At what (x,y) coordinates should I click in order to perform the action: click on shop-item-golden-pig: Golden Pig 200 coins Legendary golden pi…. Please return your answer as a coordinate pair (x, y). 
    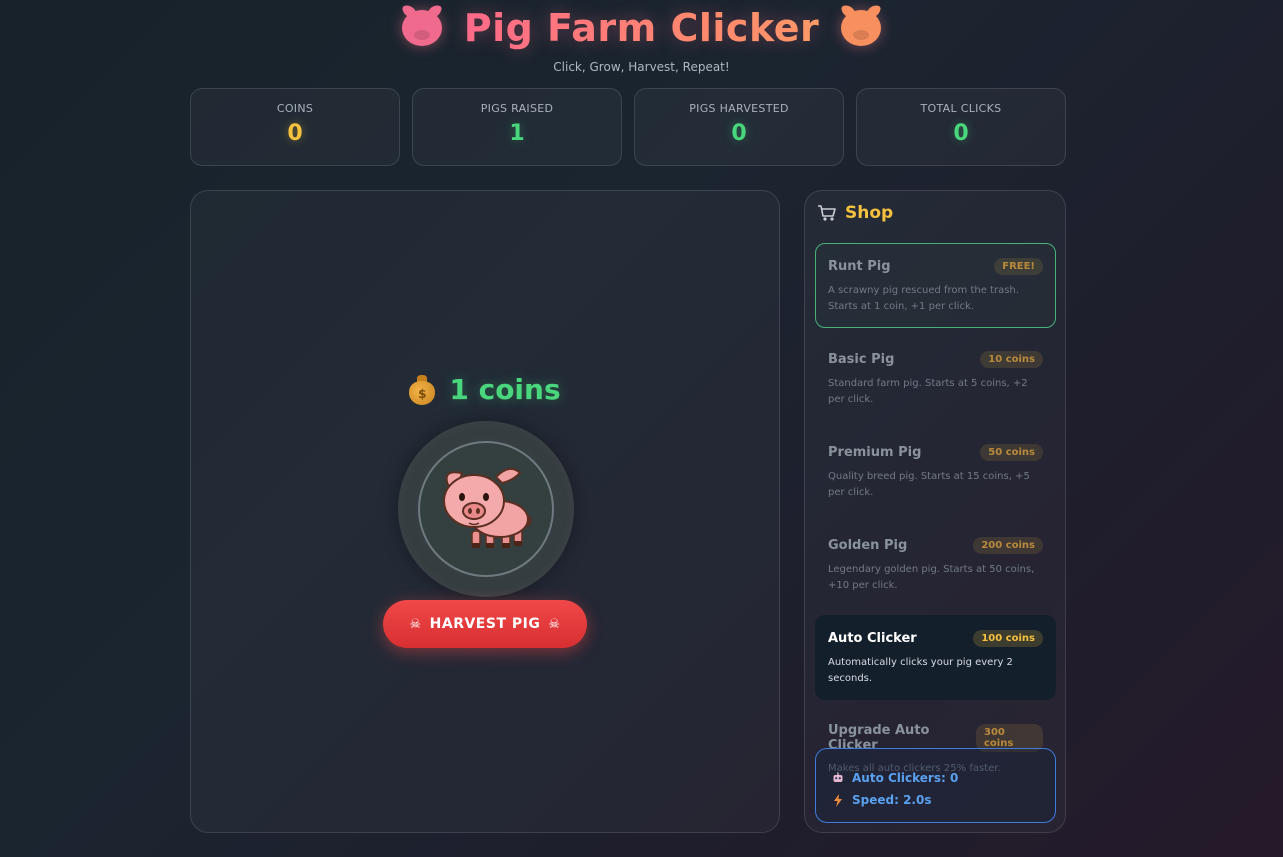
    Looking at the image, I should click on (935, 564).